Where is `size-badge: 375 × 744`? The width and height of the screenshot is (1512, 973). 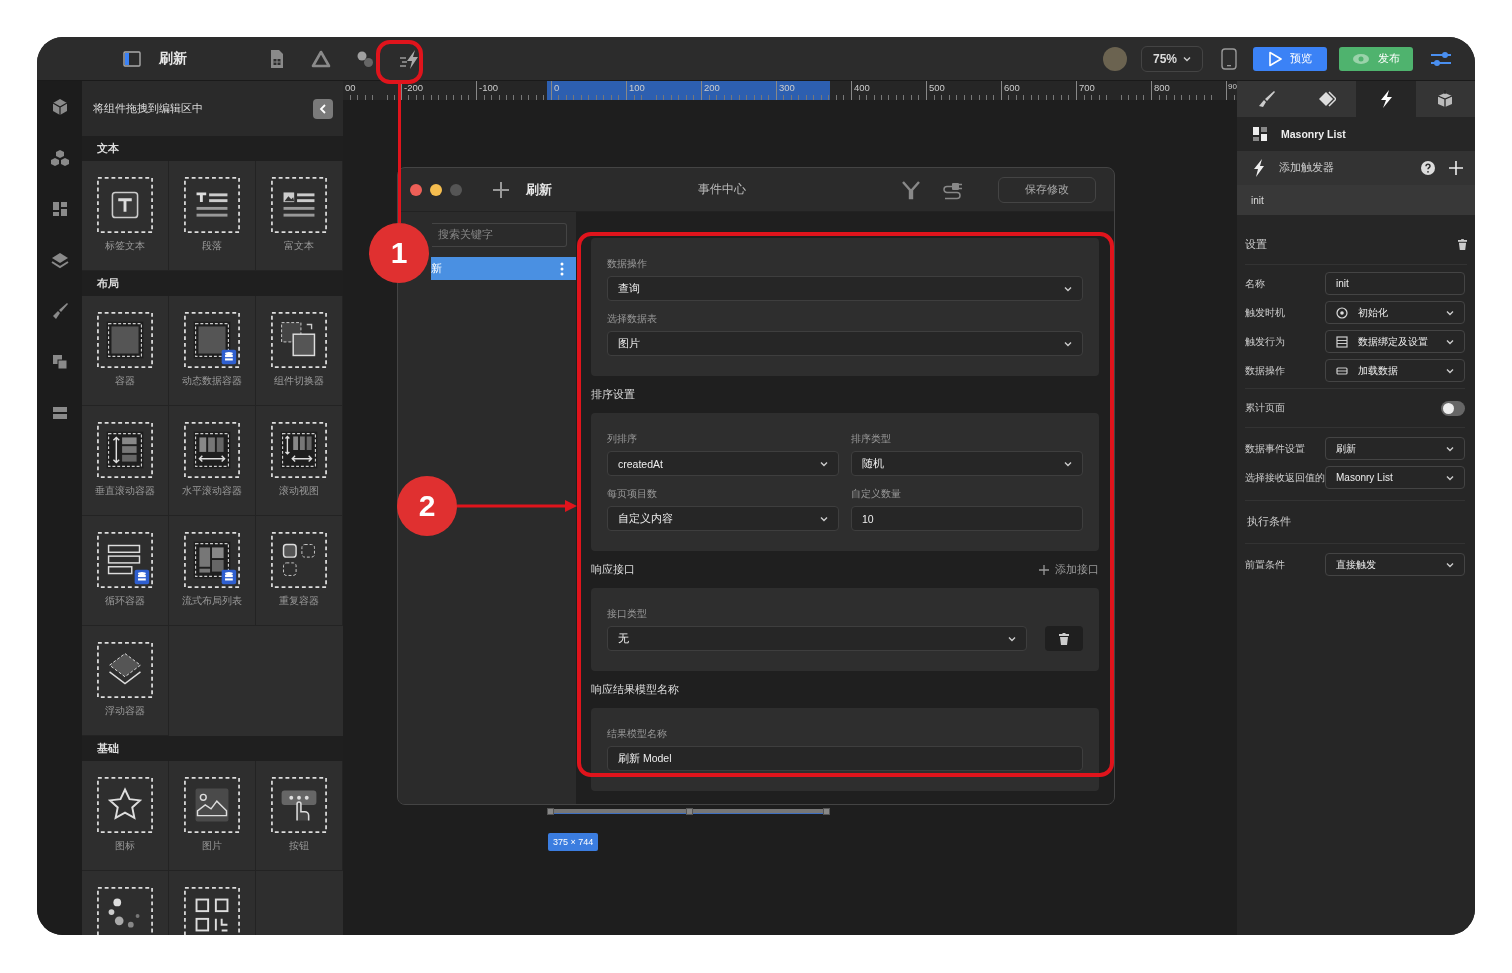 size-badge: 375 × 744 is located at coordinates (573, 842).